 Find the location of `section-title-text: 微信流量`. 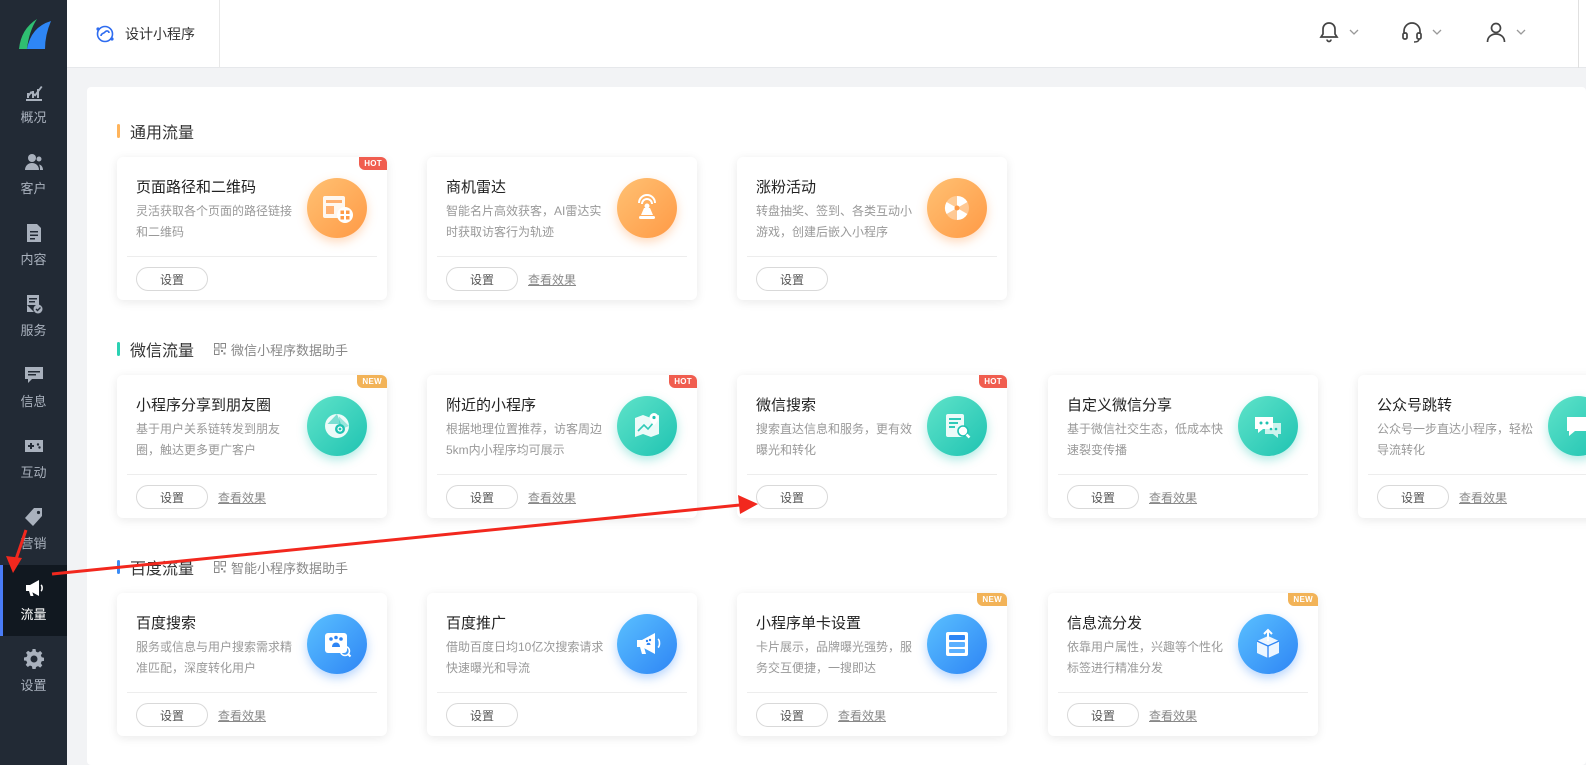

section-title-text: 微信流量 is located at coordinates (162, 351).